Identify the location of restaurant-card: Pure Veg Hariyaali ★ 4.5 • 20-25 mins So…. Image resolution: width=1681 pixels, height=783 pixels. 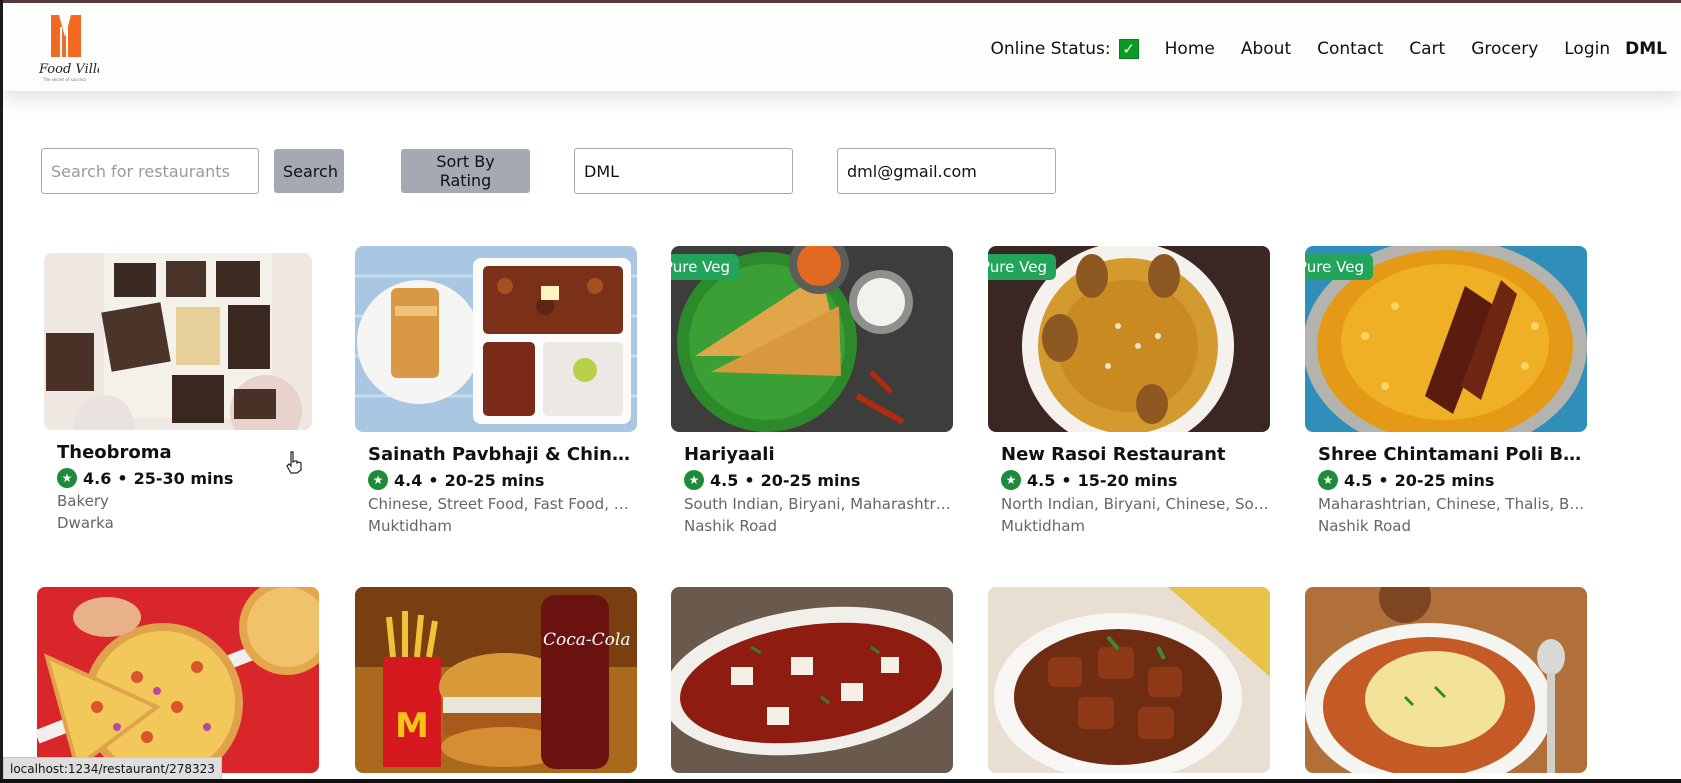
(812, 390).